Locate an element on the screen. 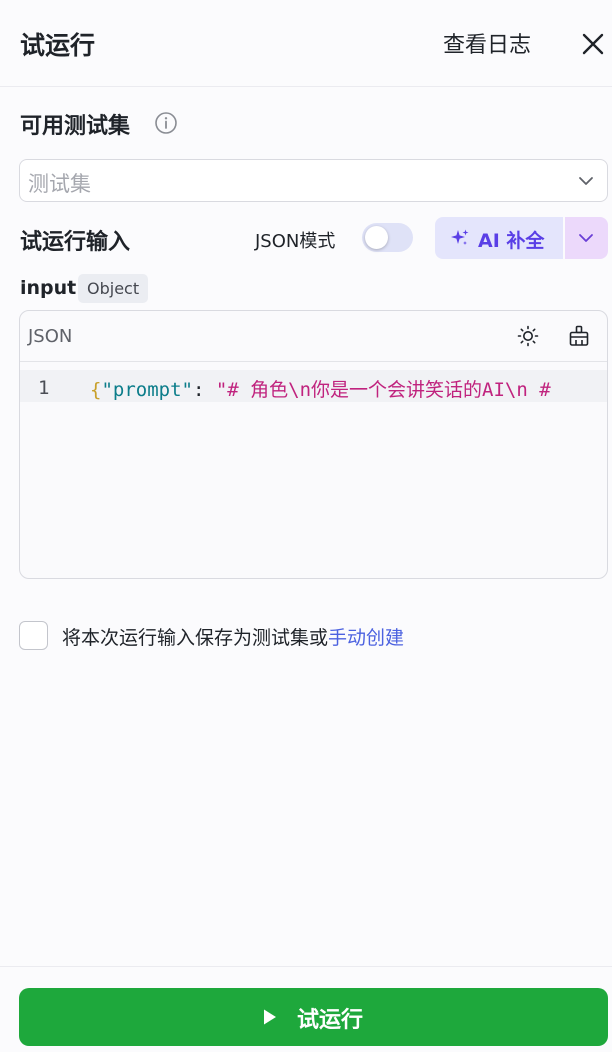 This screenshot has height=1052, width=612. code-colon: : is located at coordinates (204, 390).